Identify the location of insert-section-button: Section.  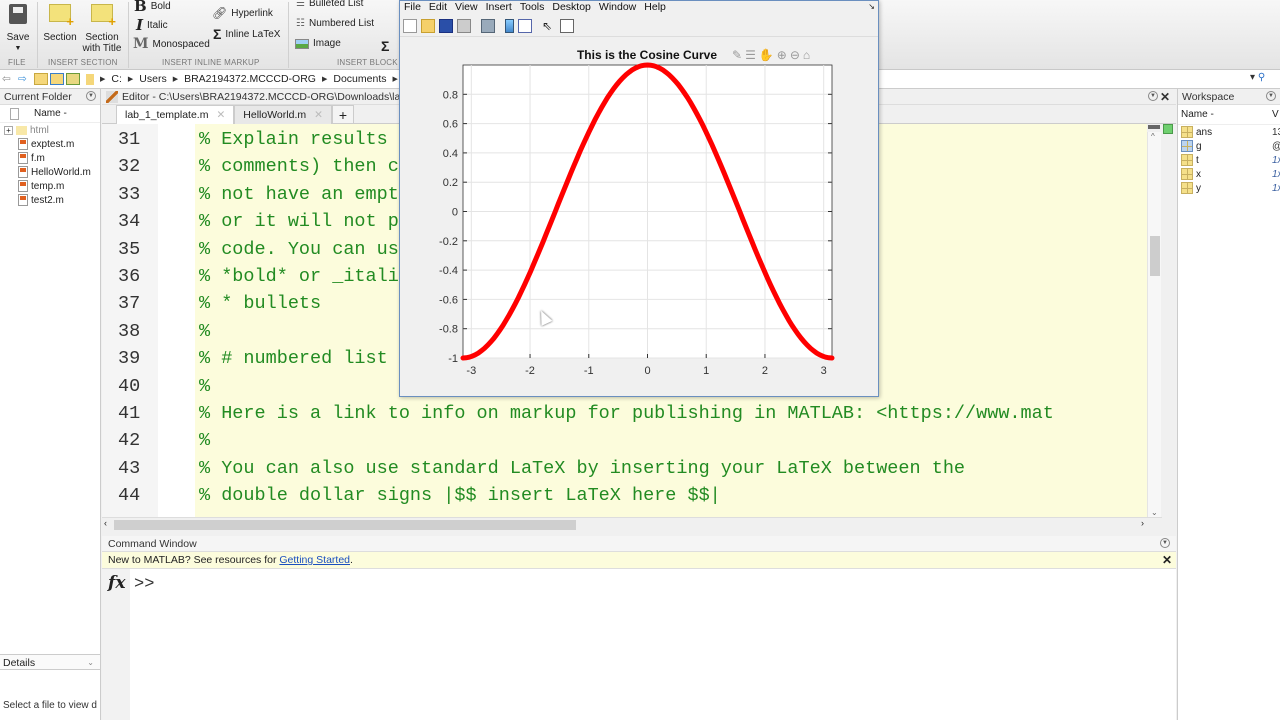
(60, 23).